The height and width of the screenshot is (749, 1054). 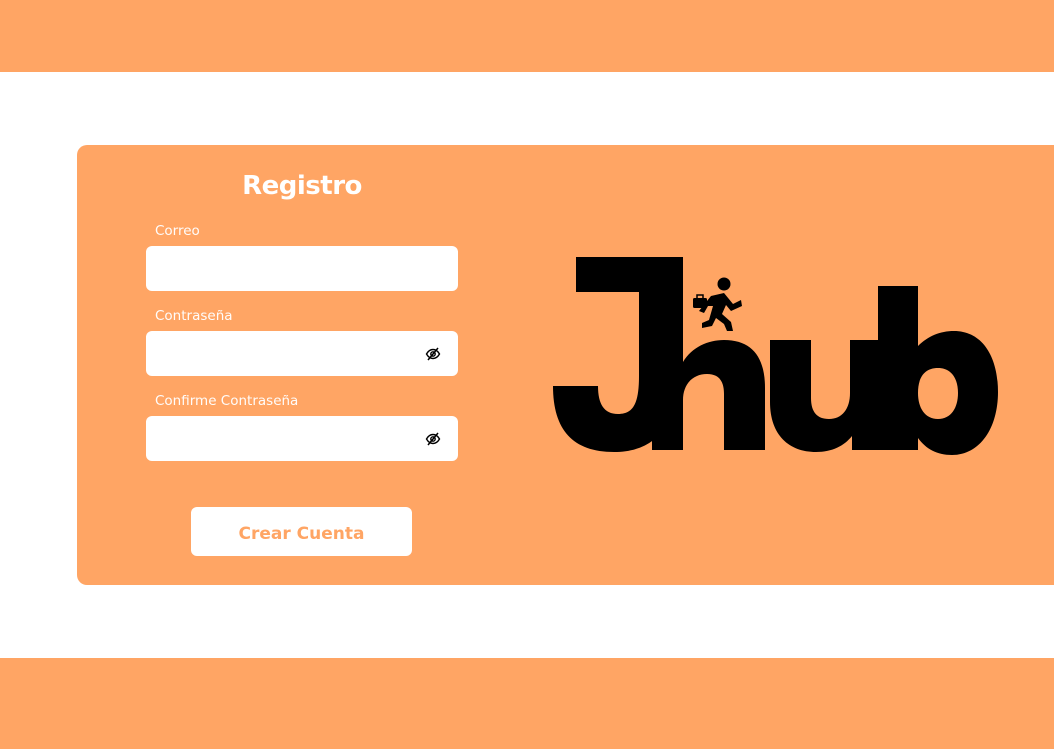 I want to click on confirm-password-field-box, so click(x=302, y=438).